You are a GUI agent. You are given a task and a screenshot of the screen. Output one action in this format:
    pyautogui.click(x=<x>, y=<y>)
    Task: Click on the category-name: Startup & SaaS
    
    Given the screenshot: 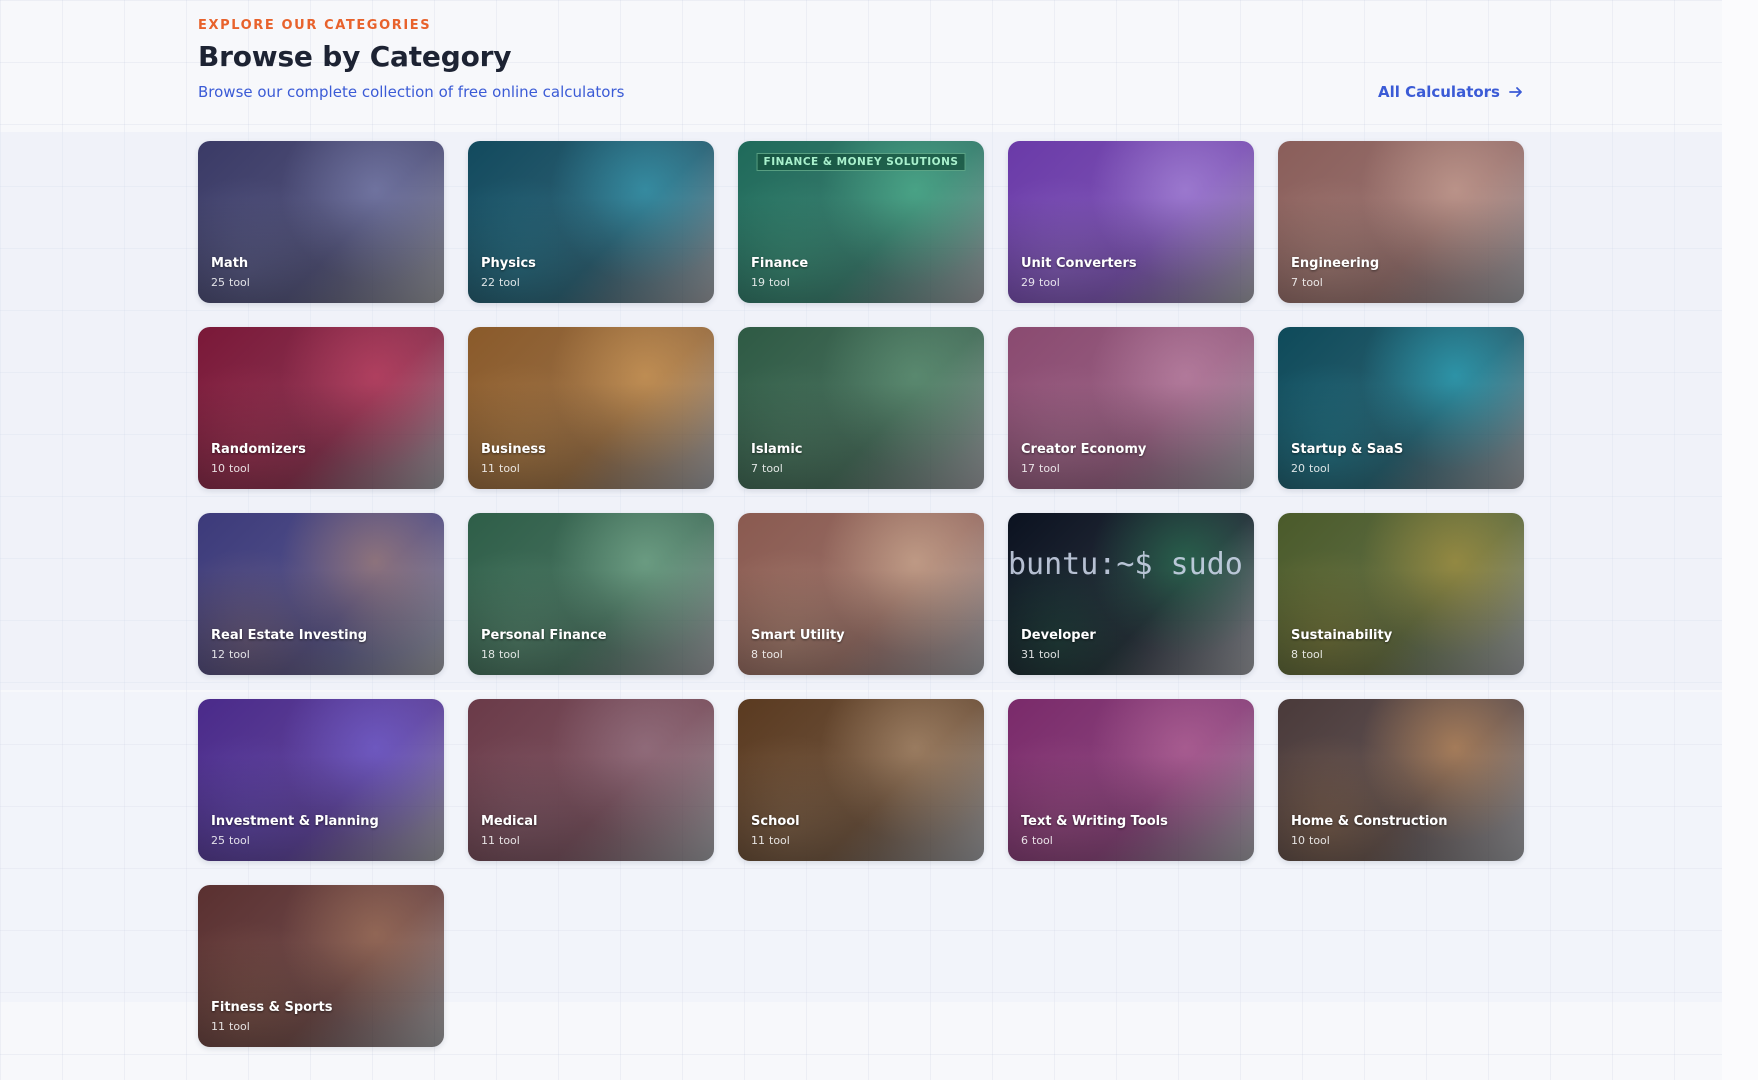 What is the action you would take?
    pyautogui.click(x=1347, y=449)
    